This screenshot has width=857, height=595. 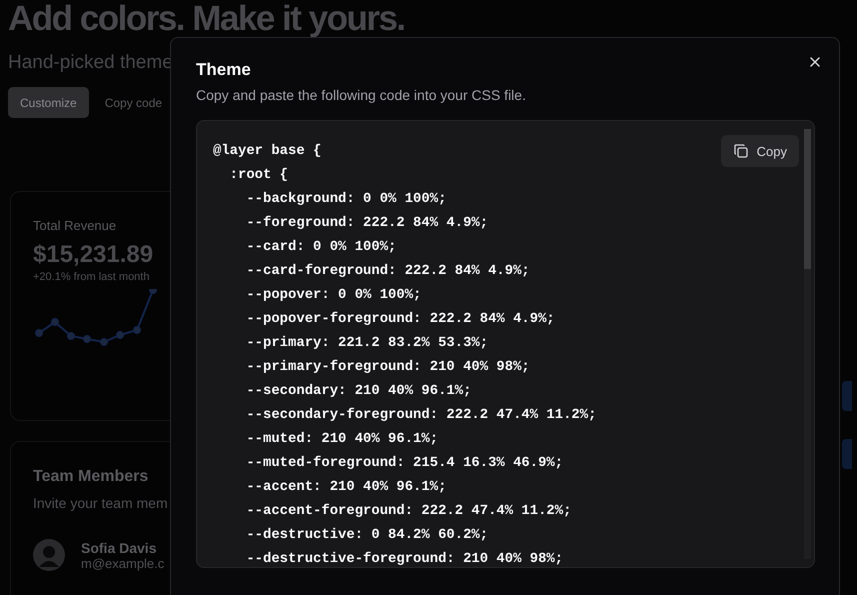 I want to click on page-subtitle: Hand-picked theme, so click(x=90, y=63).